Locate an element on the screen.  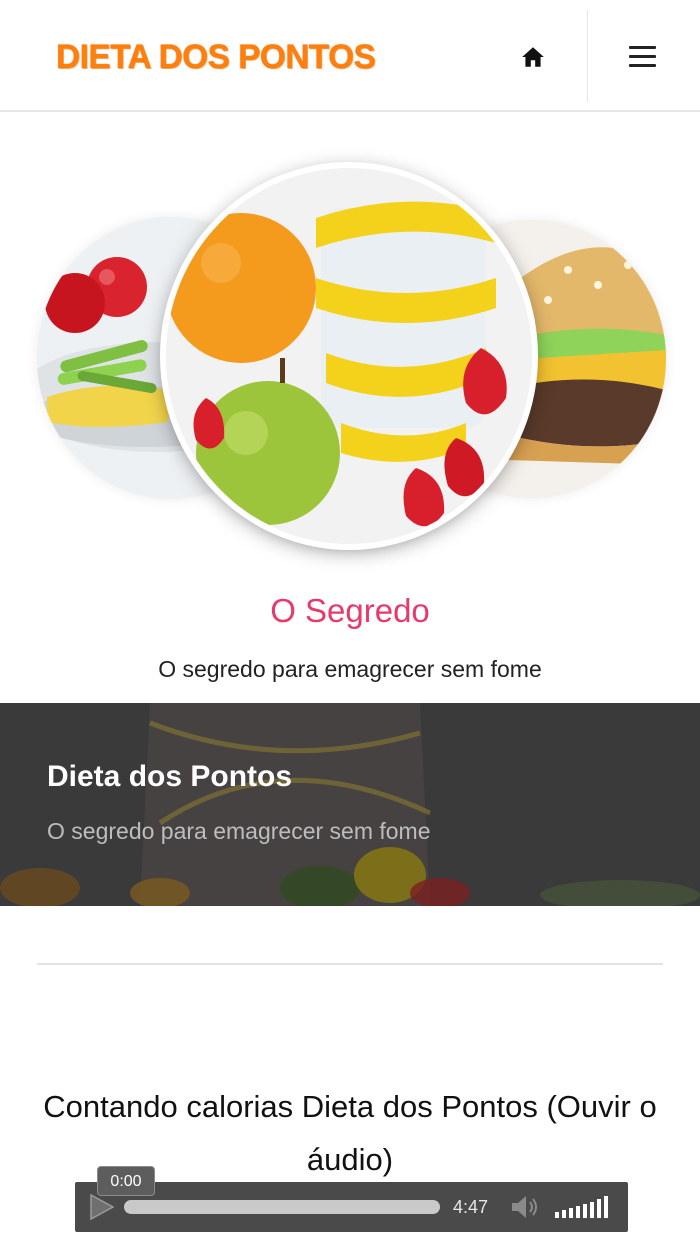
volume-slider is located at coordinates (584, 1207).